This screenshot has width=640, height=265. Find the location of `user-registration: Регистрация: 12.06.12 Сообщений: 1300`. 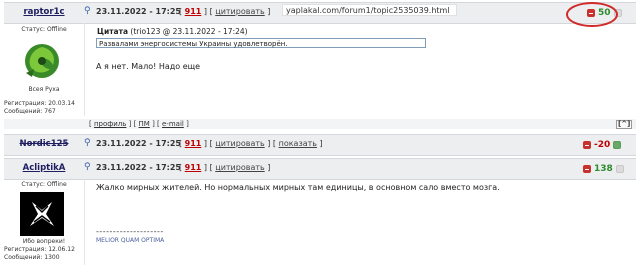

user-registration: Регистрация: 12.06.12 Сообщений: 1300 is located at coordinates (39, 253).